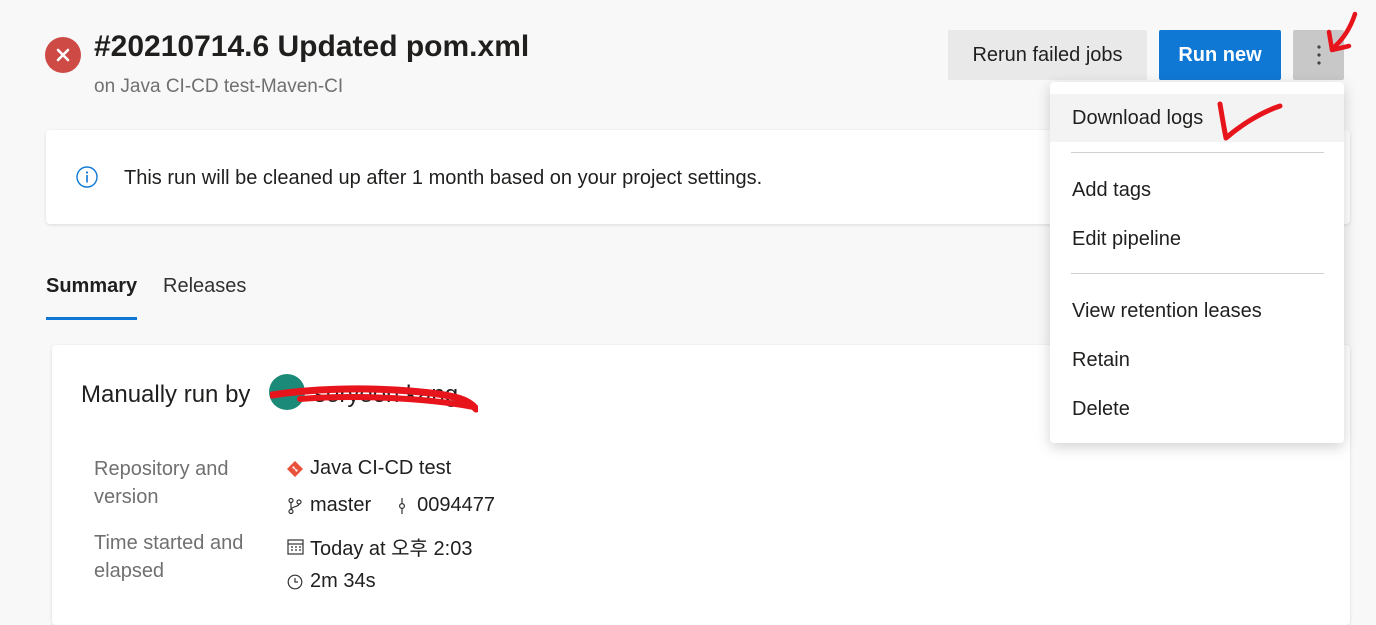  Describe the element at coordinates (1197, 190) in the screenshot. I see `menu-item-add-tags: Add tags` at that location.